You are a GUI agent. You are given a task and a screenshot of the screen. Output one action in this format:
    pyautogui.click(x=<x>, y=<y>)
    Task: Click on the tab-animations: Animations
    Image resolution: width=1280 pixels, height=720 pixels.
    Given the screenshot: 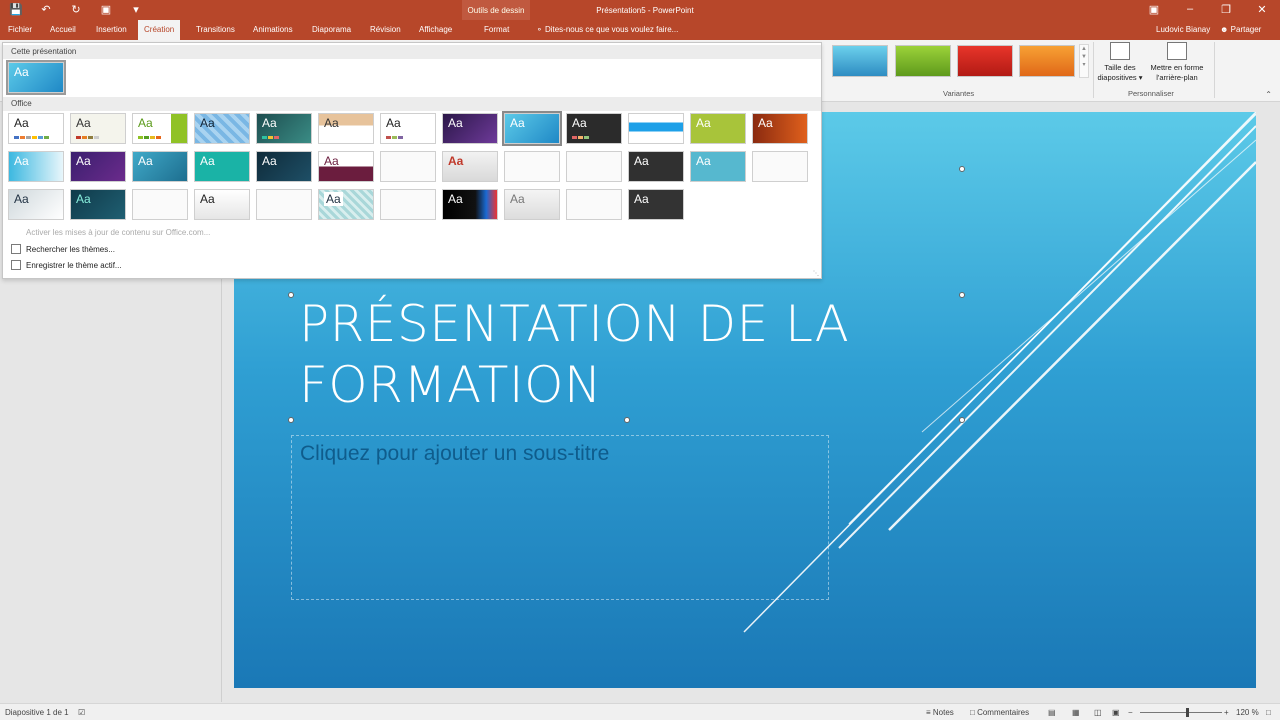 What is the action you would take?
    pyautogui.click(x=273, y=30)
    